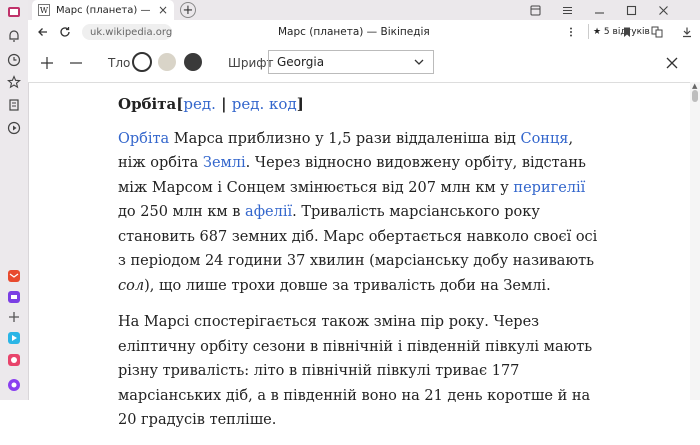  Describe the element at coordinates (354, 32) in the screenshot. I see `page-title: Марс (планета) — Вікіпедія` at that location.